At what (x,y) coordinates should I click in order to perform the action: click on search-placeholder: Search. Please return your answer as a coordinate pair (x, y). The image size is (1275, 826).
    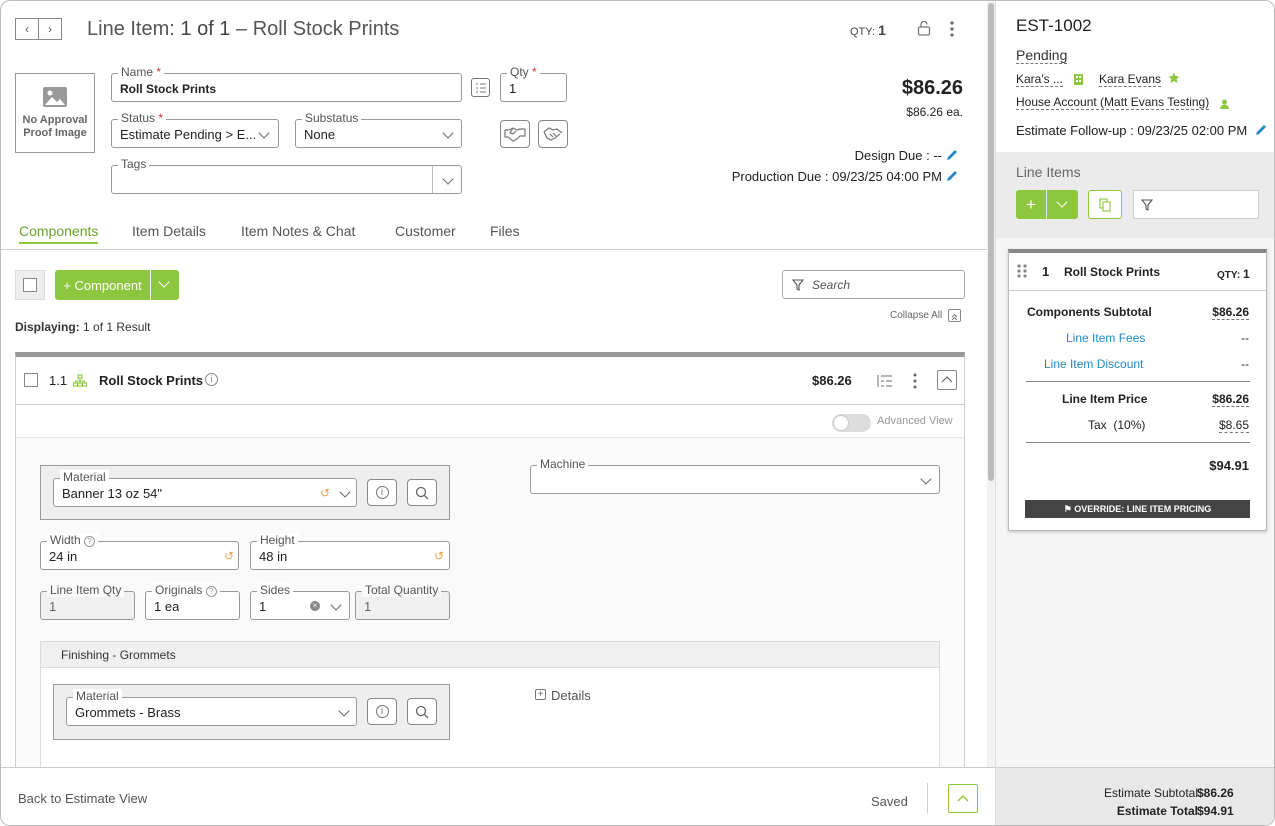
    Looking at the image, I should click on (831, 285).